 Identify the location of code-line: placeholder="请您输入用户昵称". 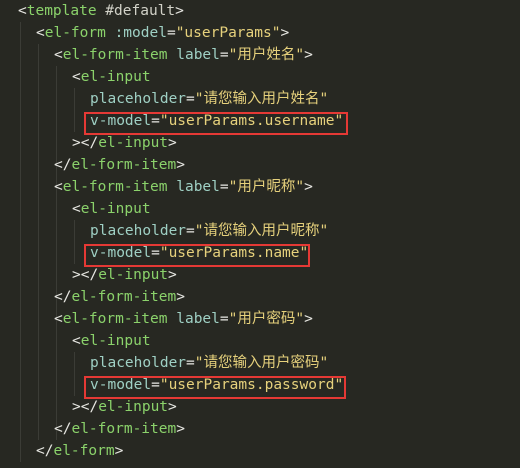
(209, 231).